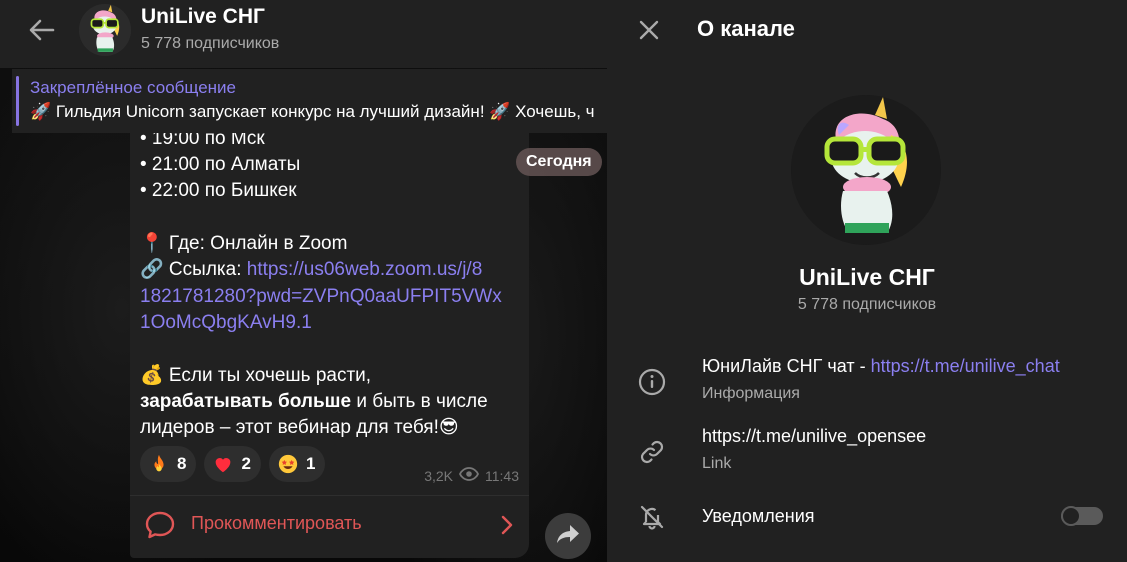 This screenshot has width=1127, height=562. I want to click on message-line: 📍 Где: Онлайн в Zoom, so click(244, 243).